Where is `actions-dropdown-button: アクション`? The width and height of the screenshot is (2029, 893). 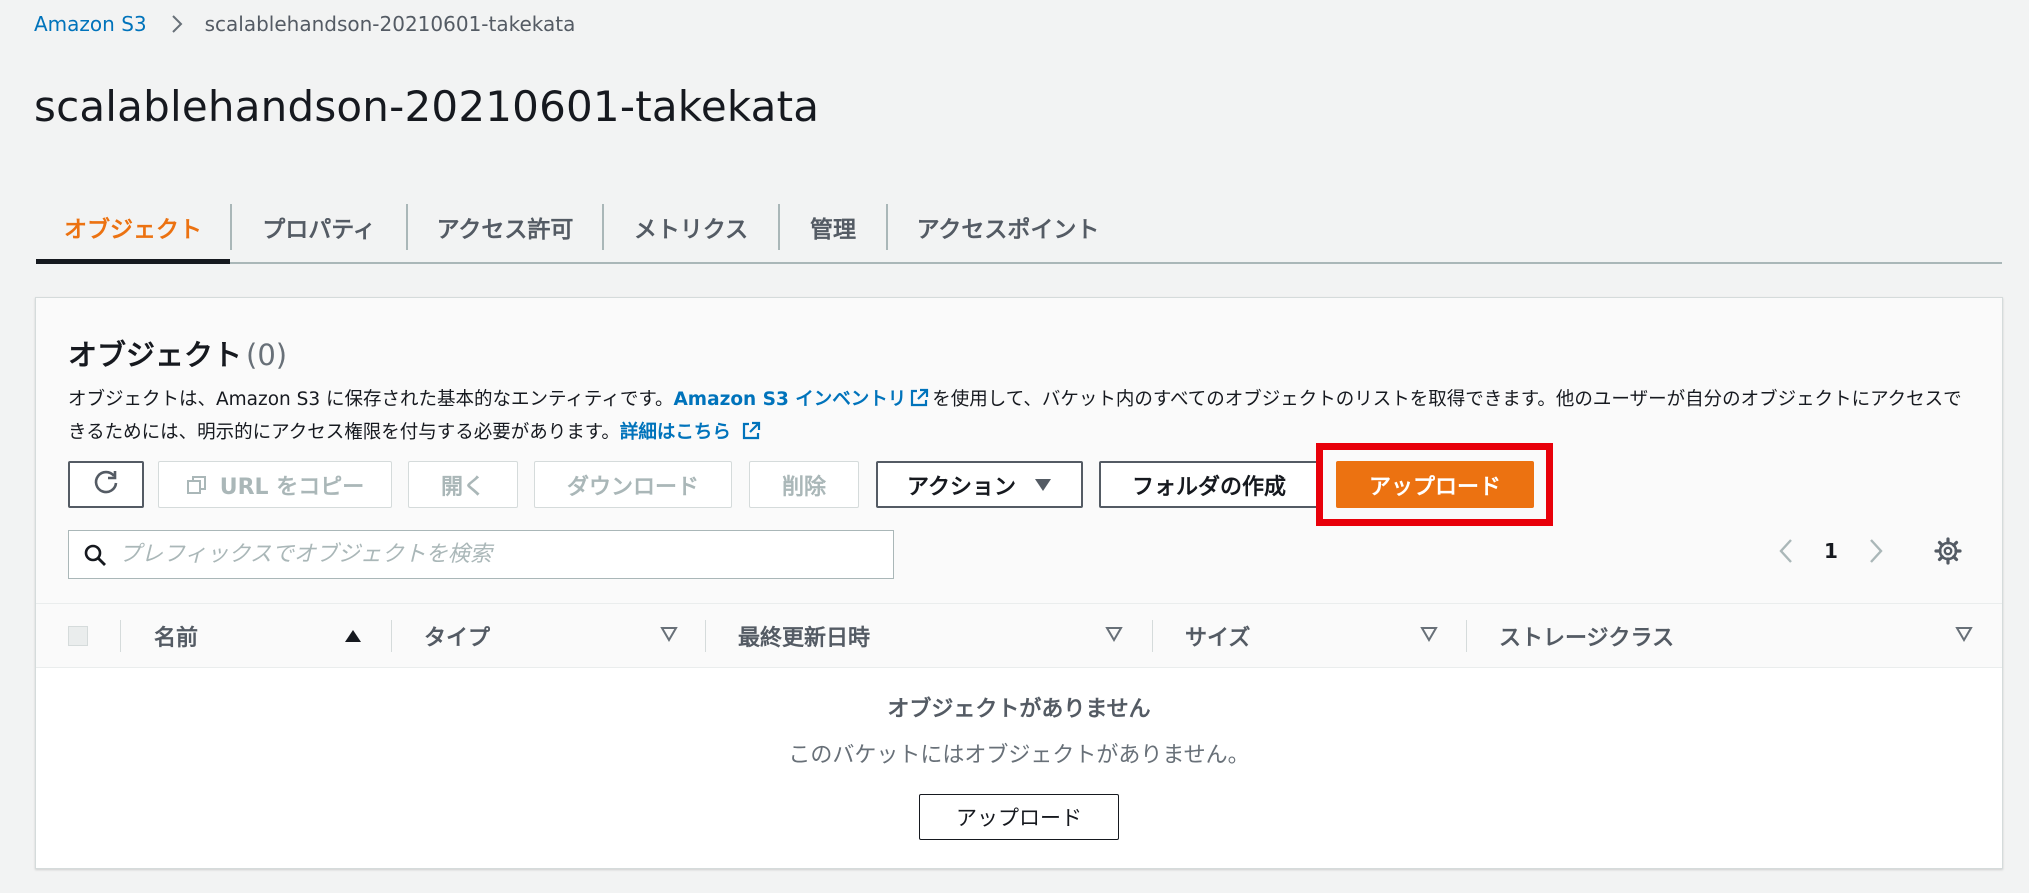 actions-dropdown-button: アクション is located at coordinates (979, 484).